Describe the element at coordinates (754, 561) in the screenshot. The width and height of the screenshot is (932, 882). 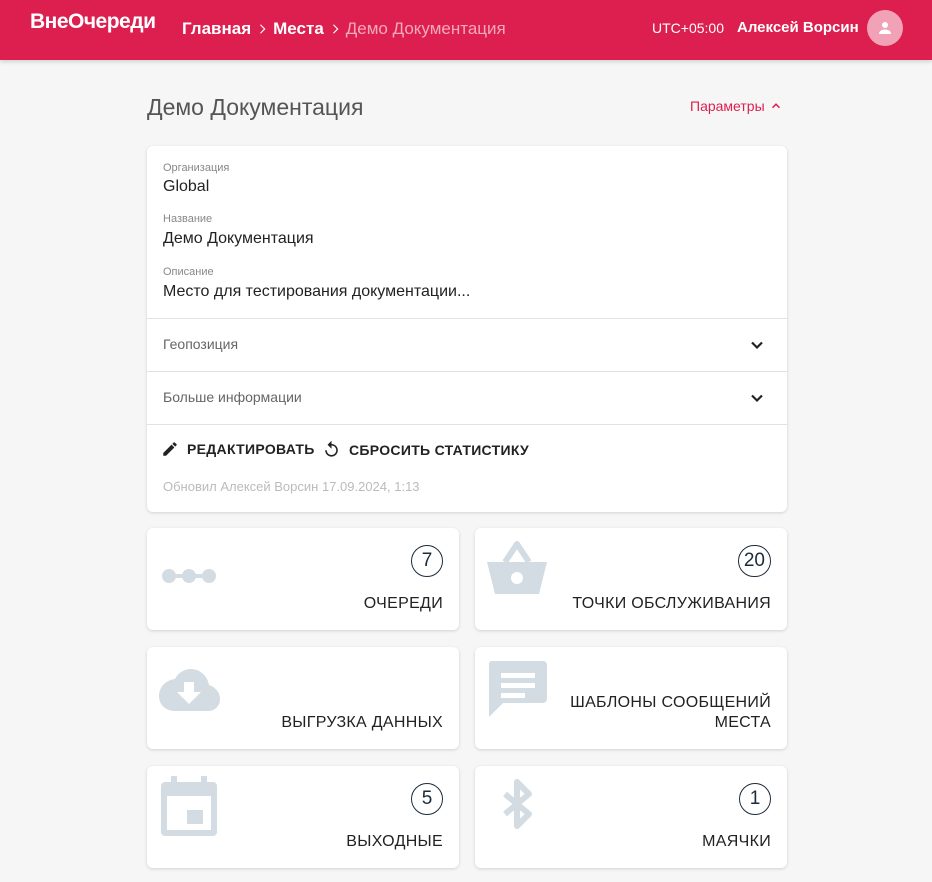
I see `service-points-count: 20` at that location.